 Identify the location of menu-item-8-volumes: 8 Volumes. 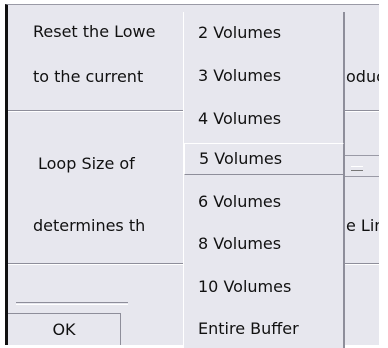
(264, 244).